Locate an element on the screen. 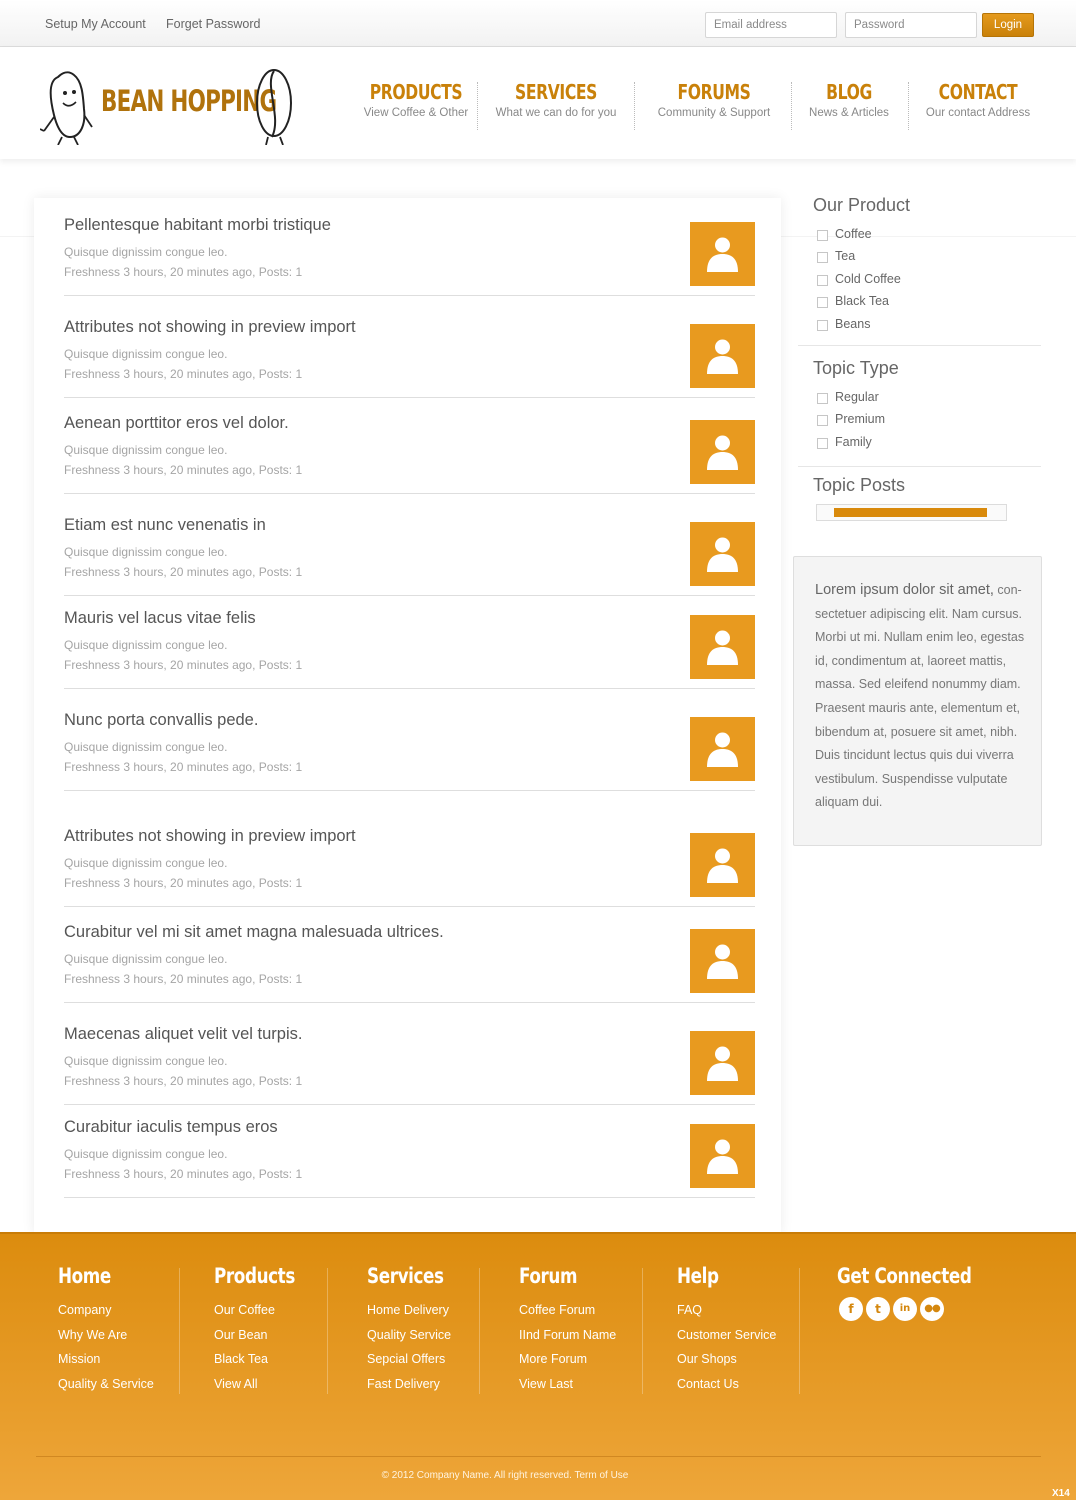 The height and width of the screenshot is (1500, 1076). footer-link: Black Tea is located at coordinates (264, 1359).